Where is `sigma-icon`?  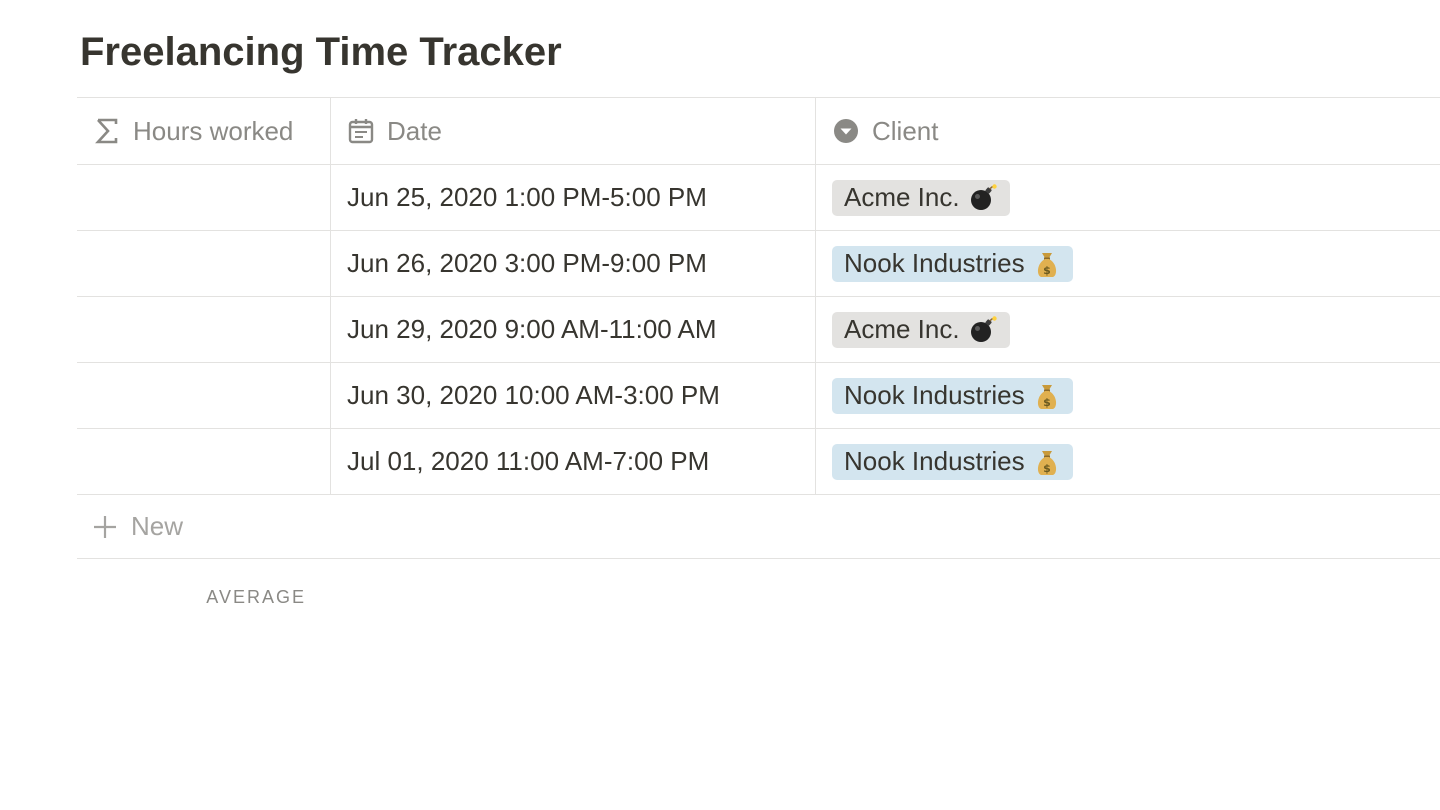
sigma-icon is located at coordinates (107, 131).